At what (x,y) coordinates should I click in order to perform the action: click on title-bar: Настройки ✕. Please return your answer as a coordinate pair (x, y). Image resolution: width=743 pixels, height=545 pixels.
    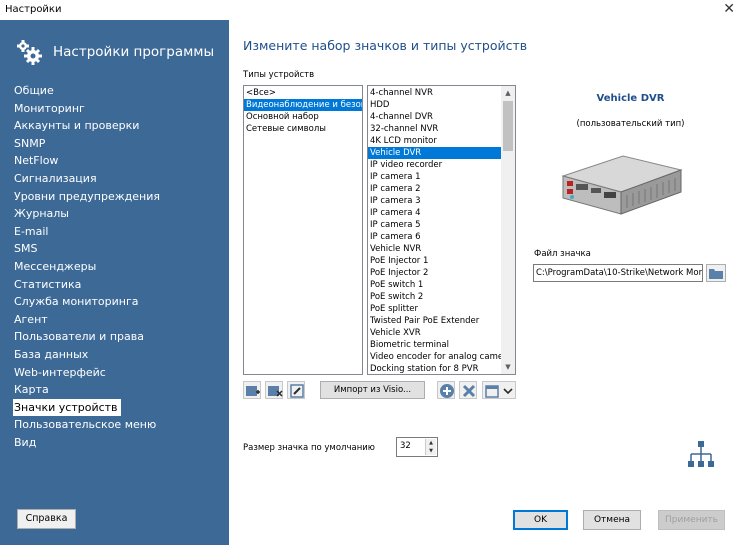
    Looking at the image, I should click on (371, 10).